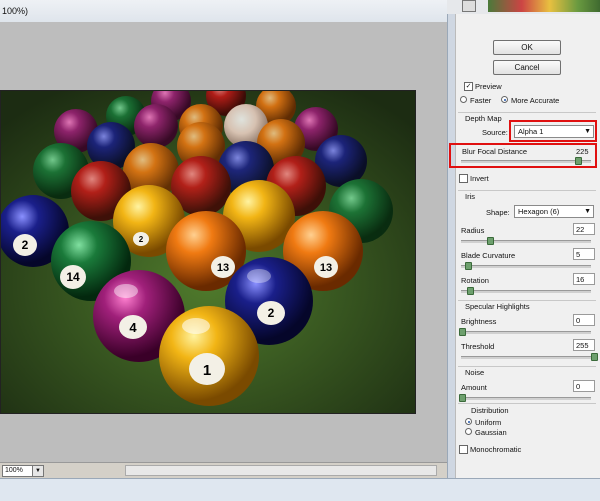 The height and width of the screenshot is (501, 600). I want to click on window-title: 100%), so click(15, 11).